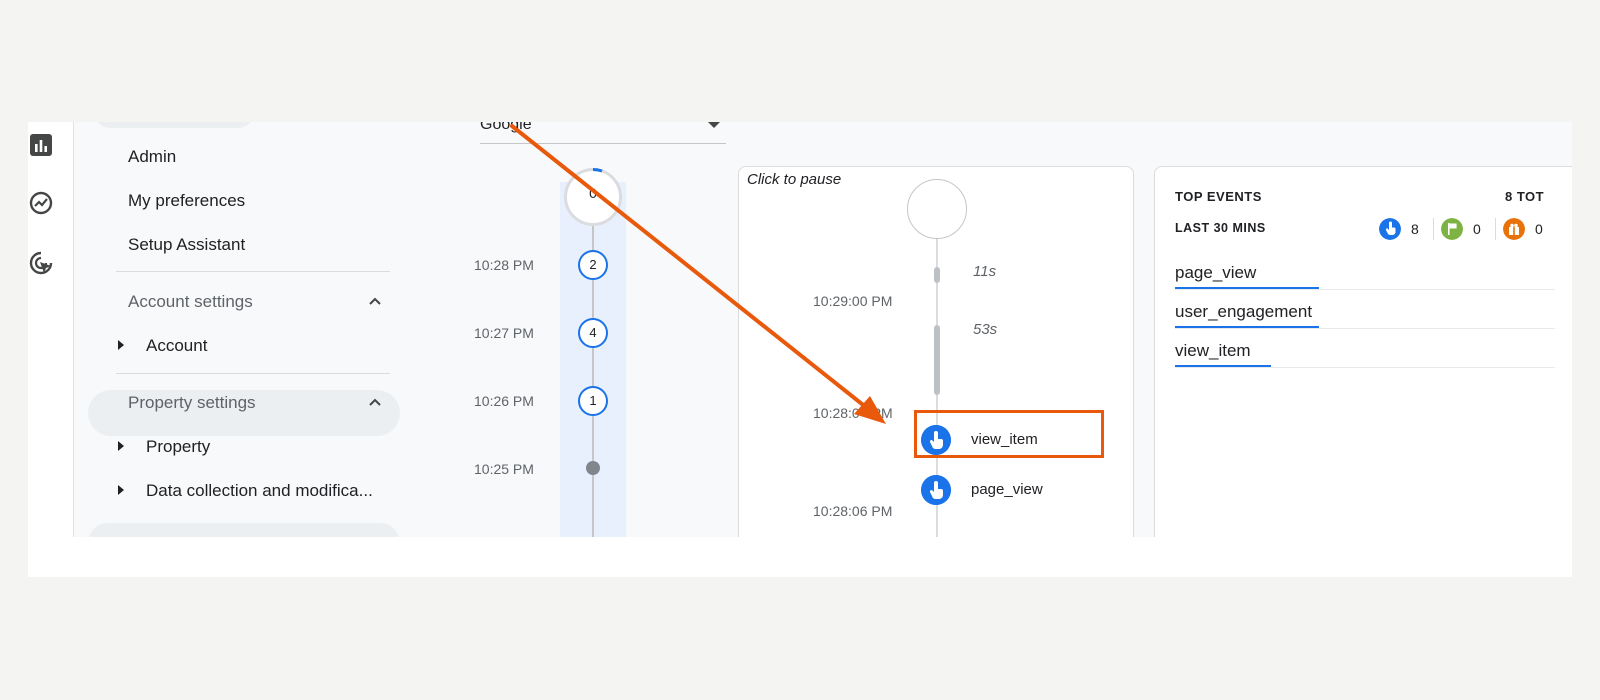 The height and width of the screenshot is (700, 1600). I want to click on reports-icon, so click(41, 145).